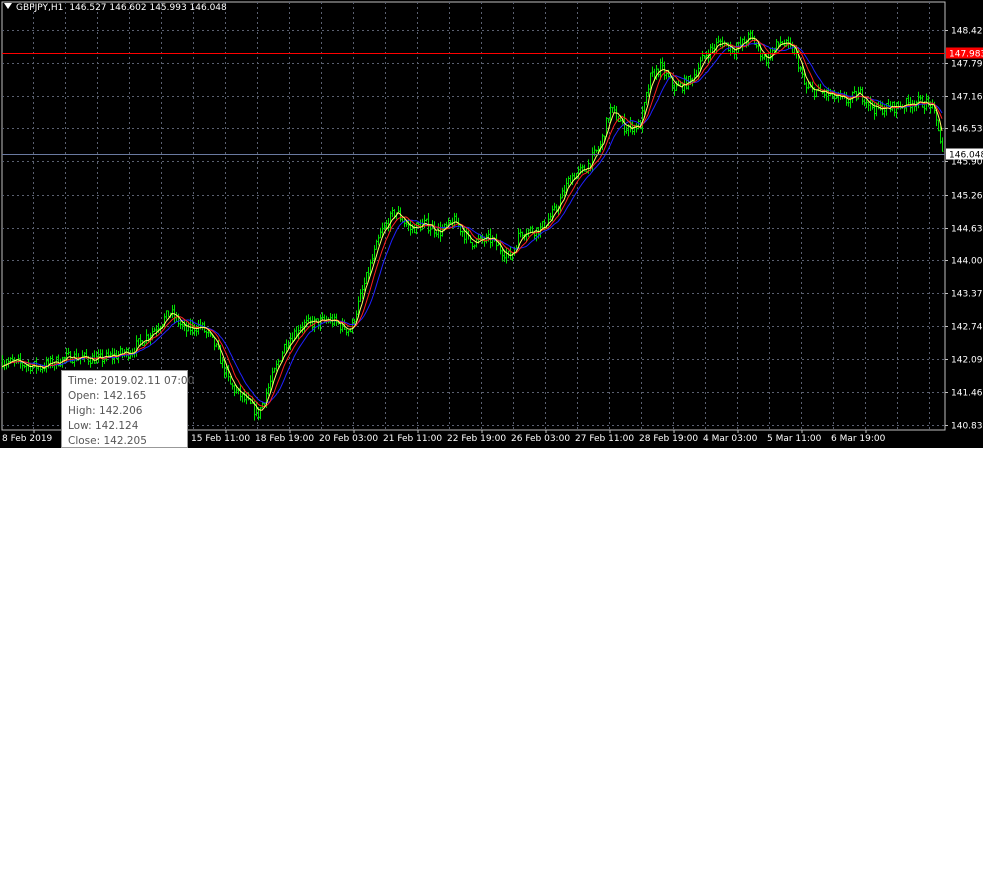 The height and width of the screenshot is (890, 983). I want to click on ohlc-readout: 146.527 146.602 145.993 146.048, so click(148, 8).